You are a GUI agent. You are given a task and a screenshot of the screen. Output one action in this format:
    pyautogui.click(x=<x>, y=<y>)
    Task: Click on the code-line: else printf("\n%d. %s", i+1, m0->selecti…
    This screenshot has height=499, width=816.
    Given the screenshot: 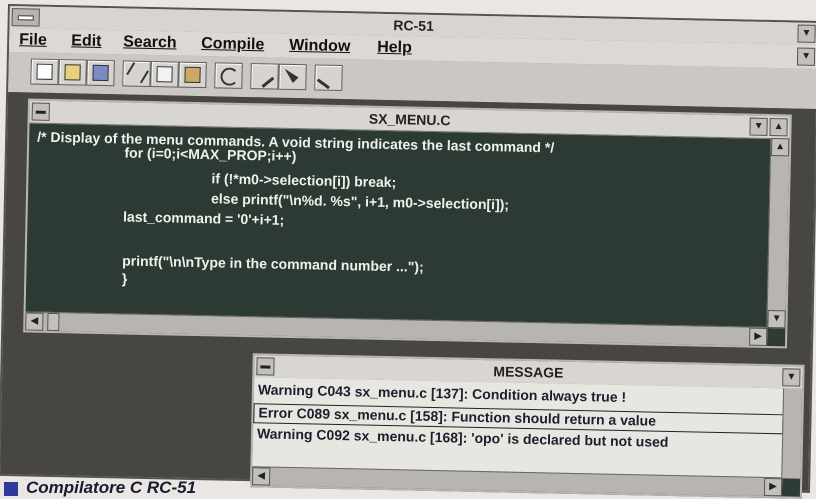 What is the action you would take?
    pyautogui.click(x=344, y=201)
    